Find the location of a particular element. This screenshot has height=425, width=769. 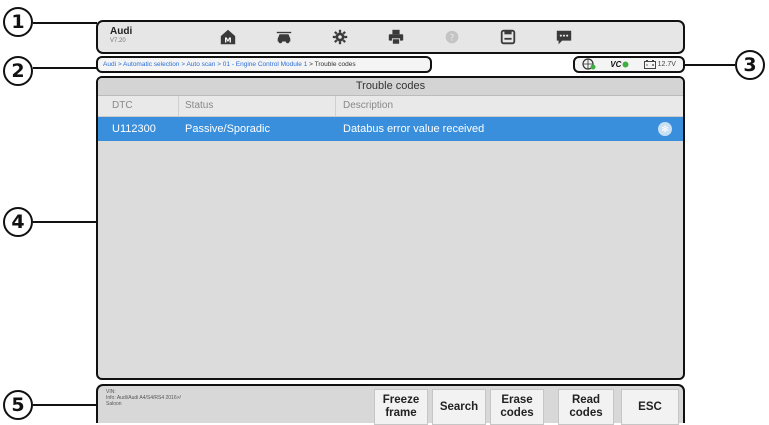

read-codes-button: Read codes is located at coordinates (586, 407).